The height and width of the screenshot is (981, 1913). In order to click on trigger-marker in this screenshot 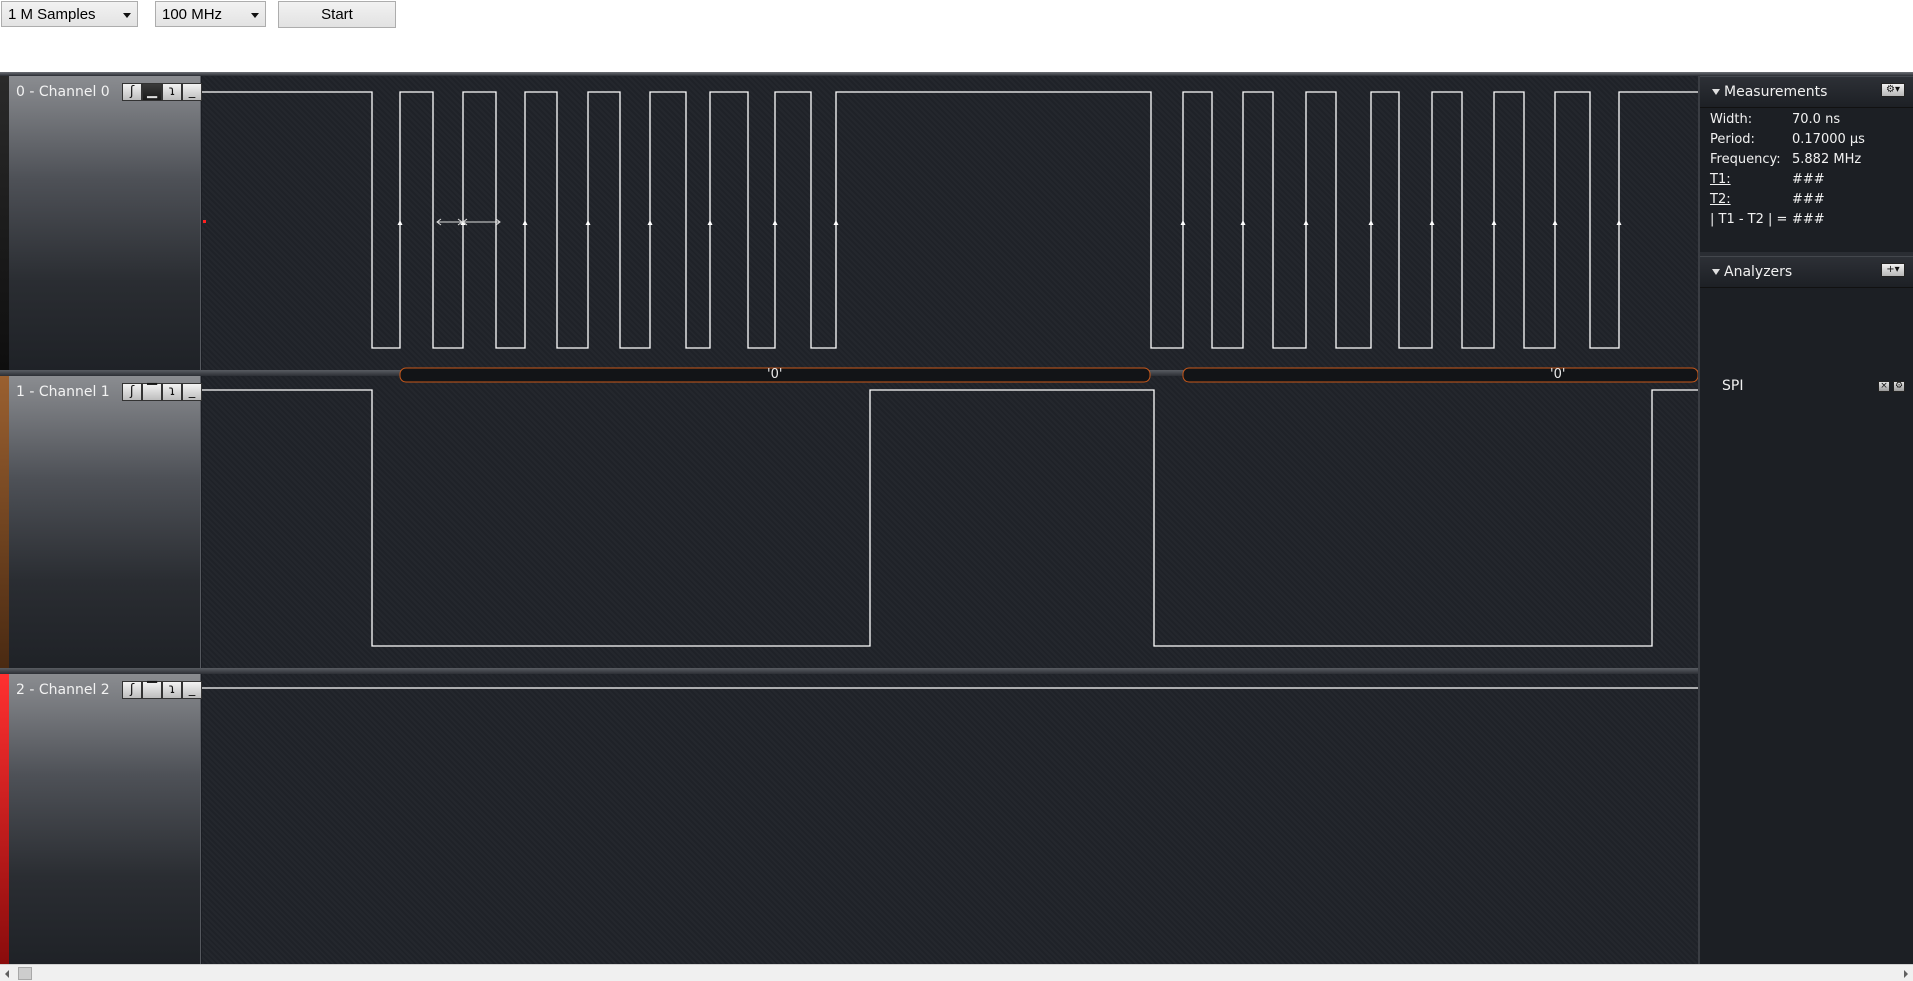, I will do `click(204, 221)`.